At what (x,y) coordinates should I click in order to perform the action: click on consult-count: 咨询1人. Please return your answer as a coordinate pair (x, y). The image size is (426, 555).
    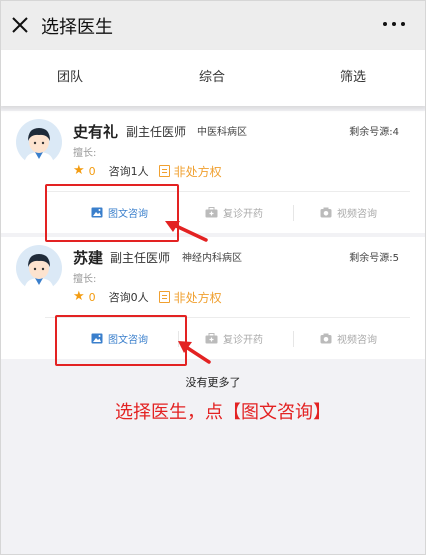
    Looking at the image, I should click on (128, 171).